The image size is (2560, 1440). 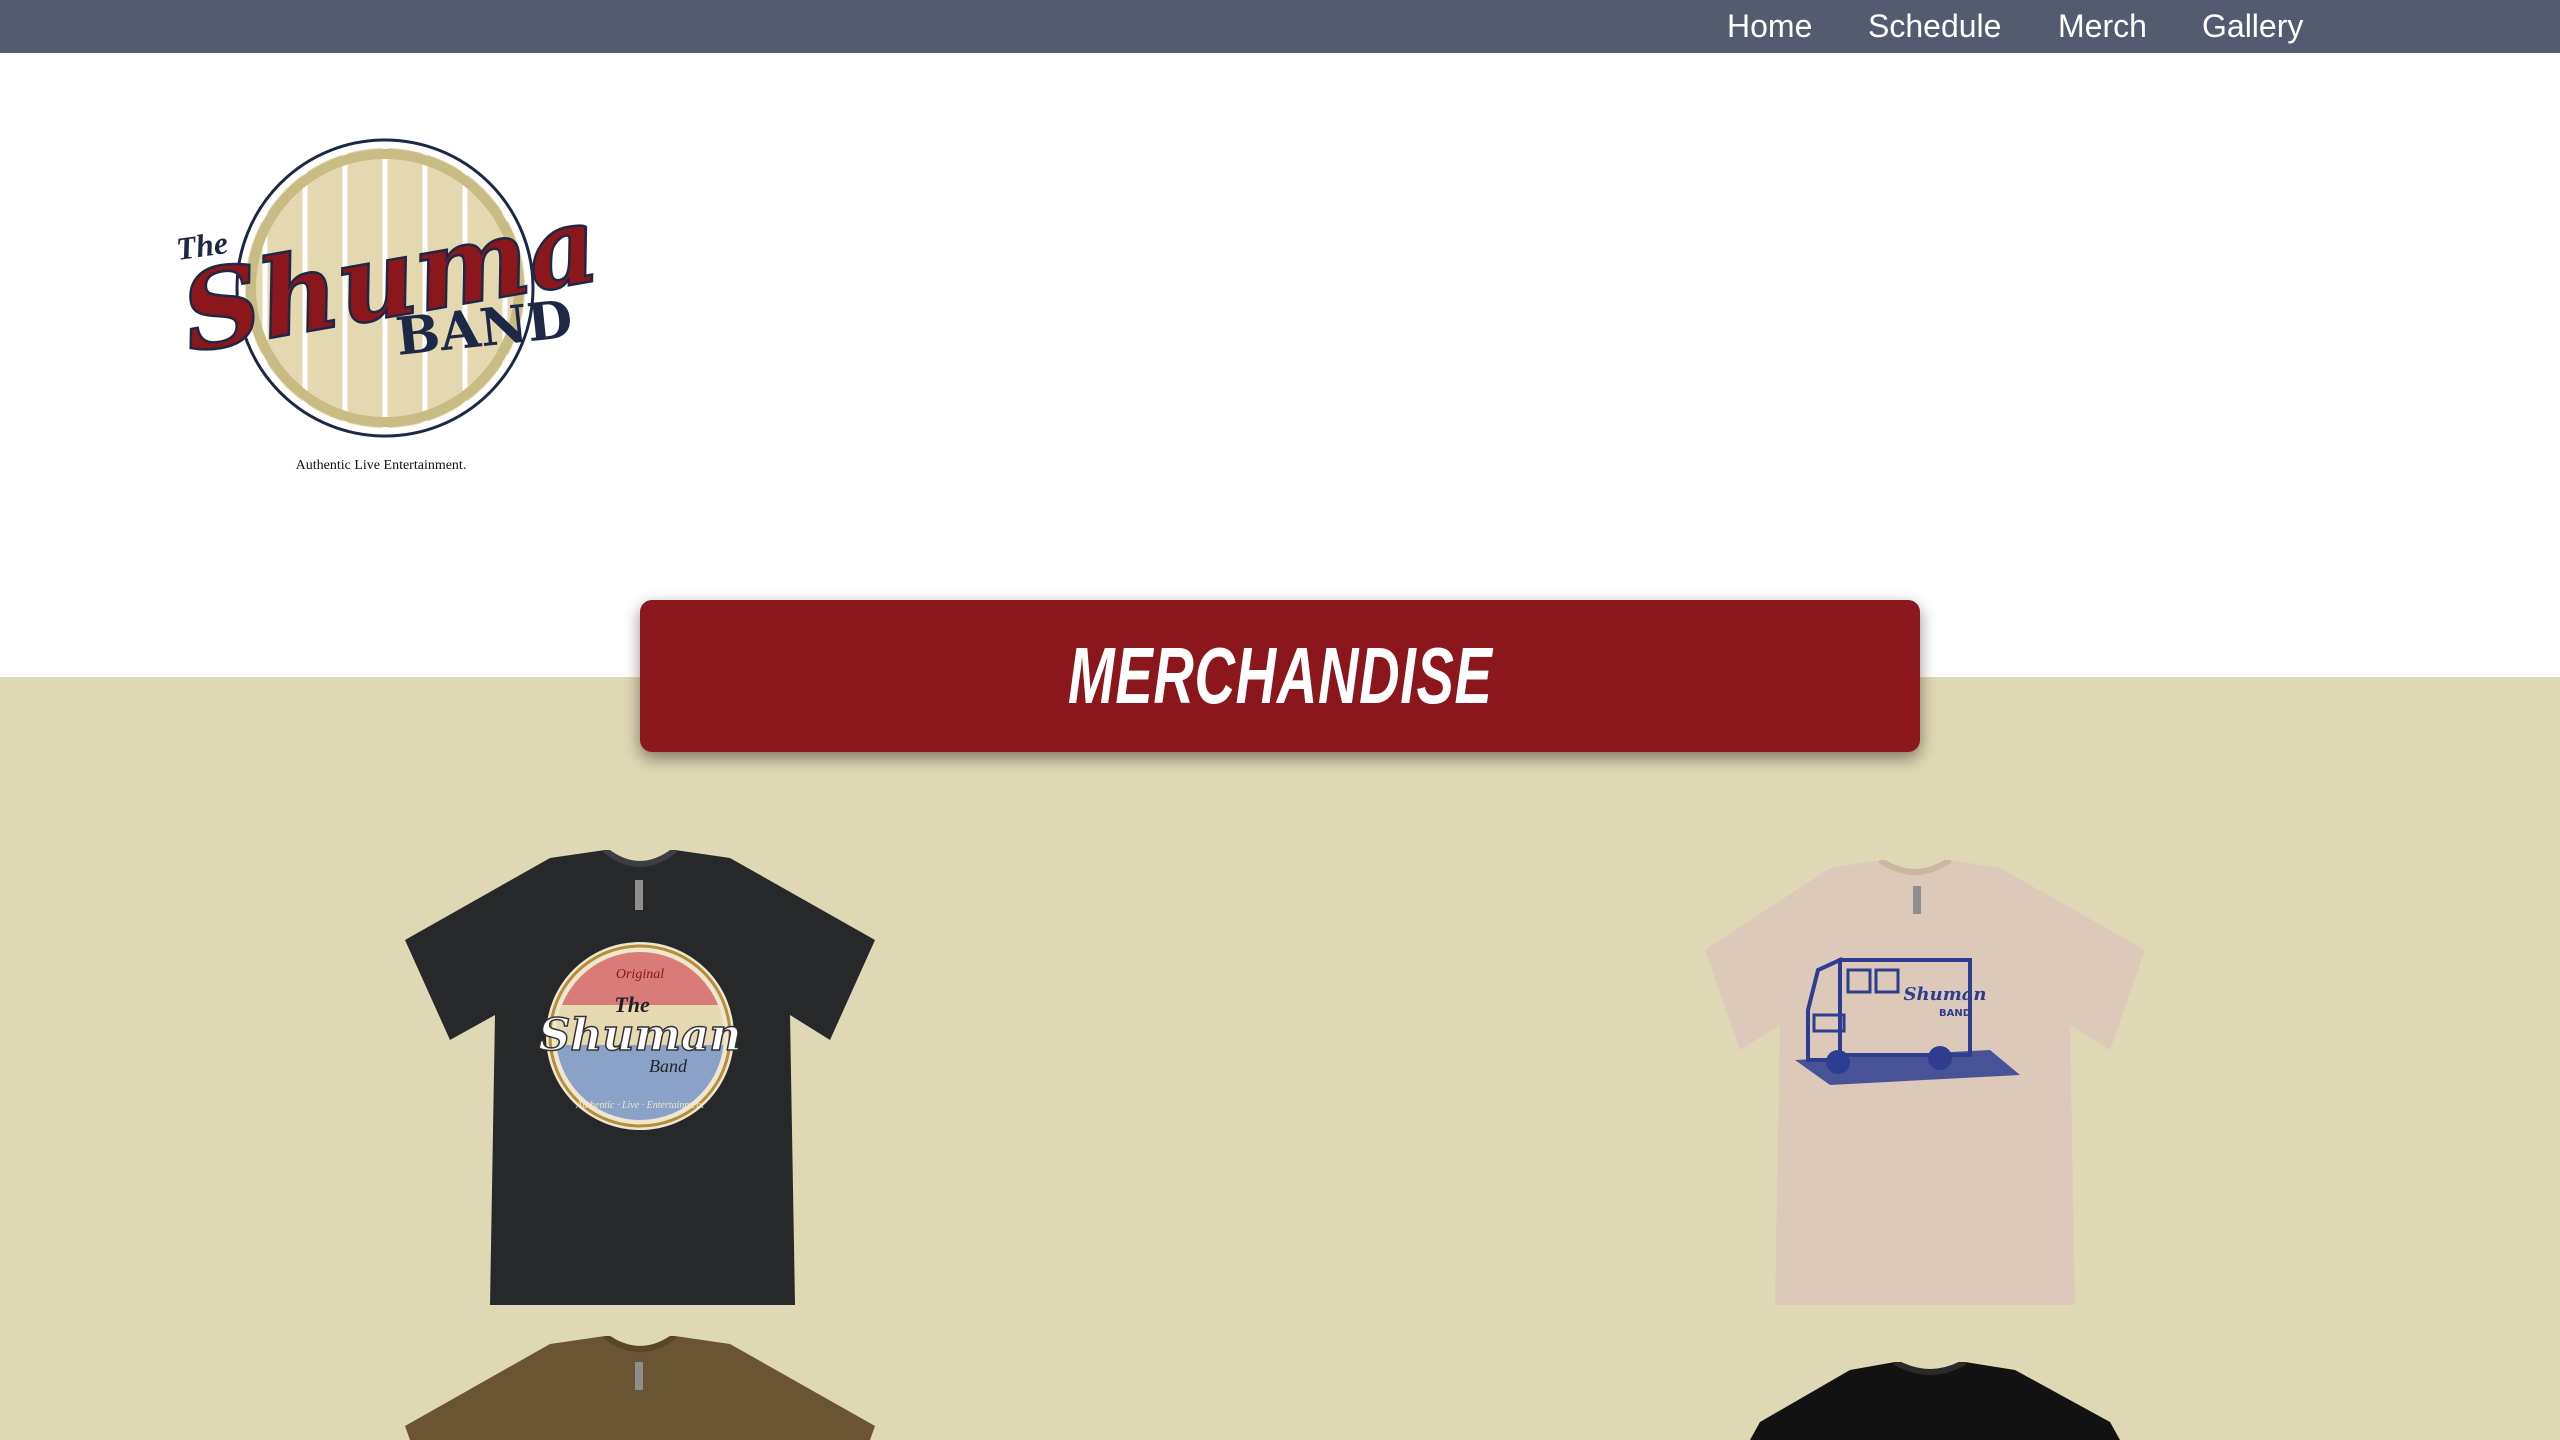 I want to click on tee-print-main: Shuman, so click(x=640, y=1035).